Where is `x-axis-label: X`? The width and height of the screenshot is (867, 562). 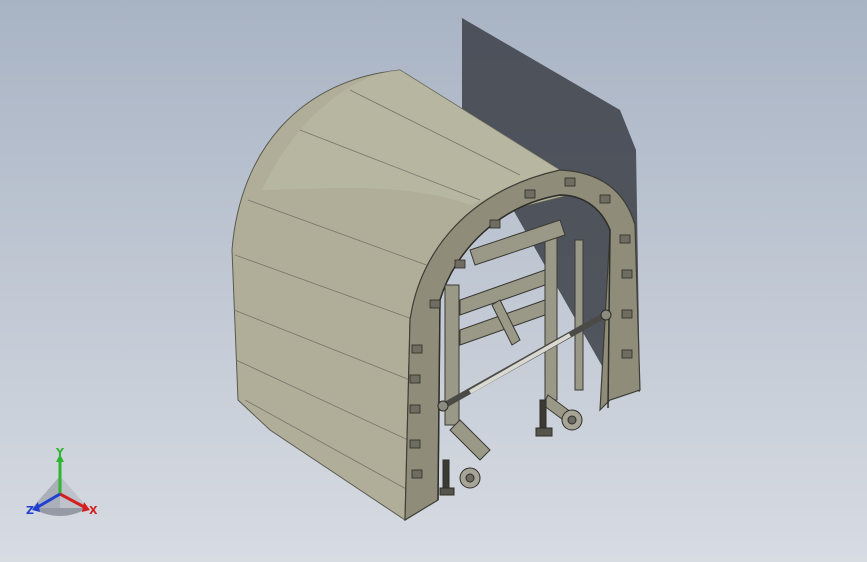 x-axis-label: X is located at coordinates (93, 510).